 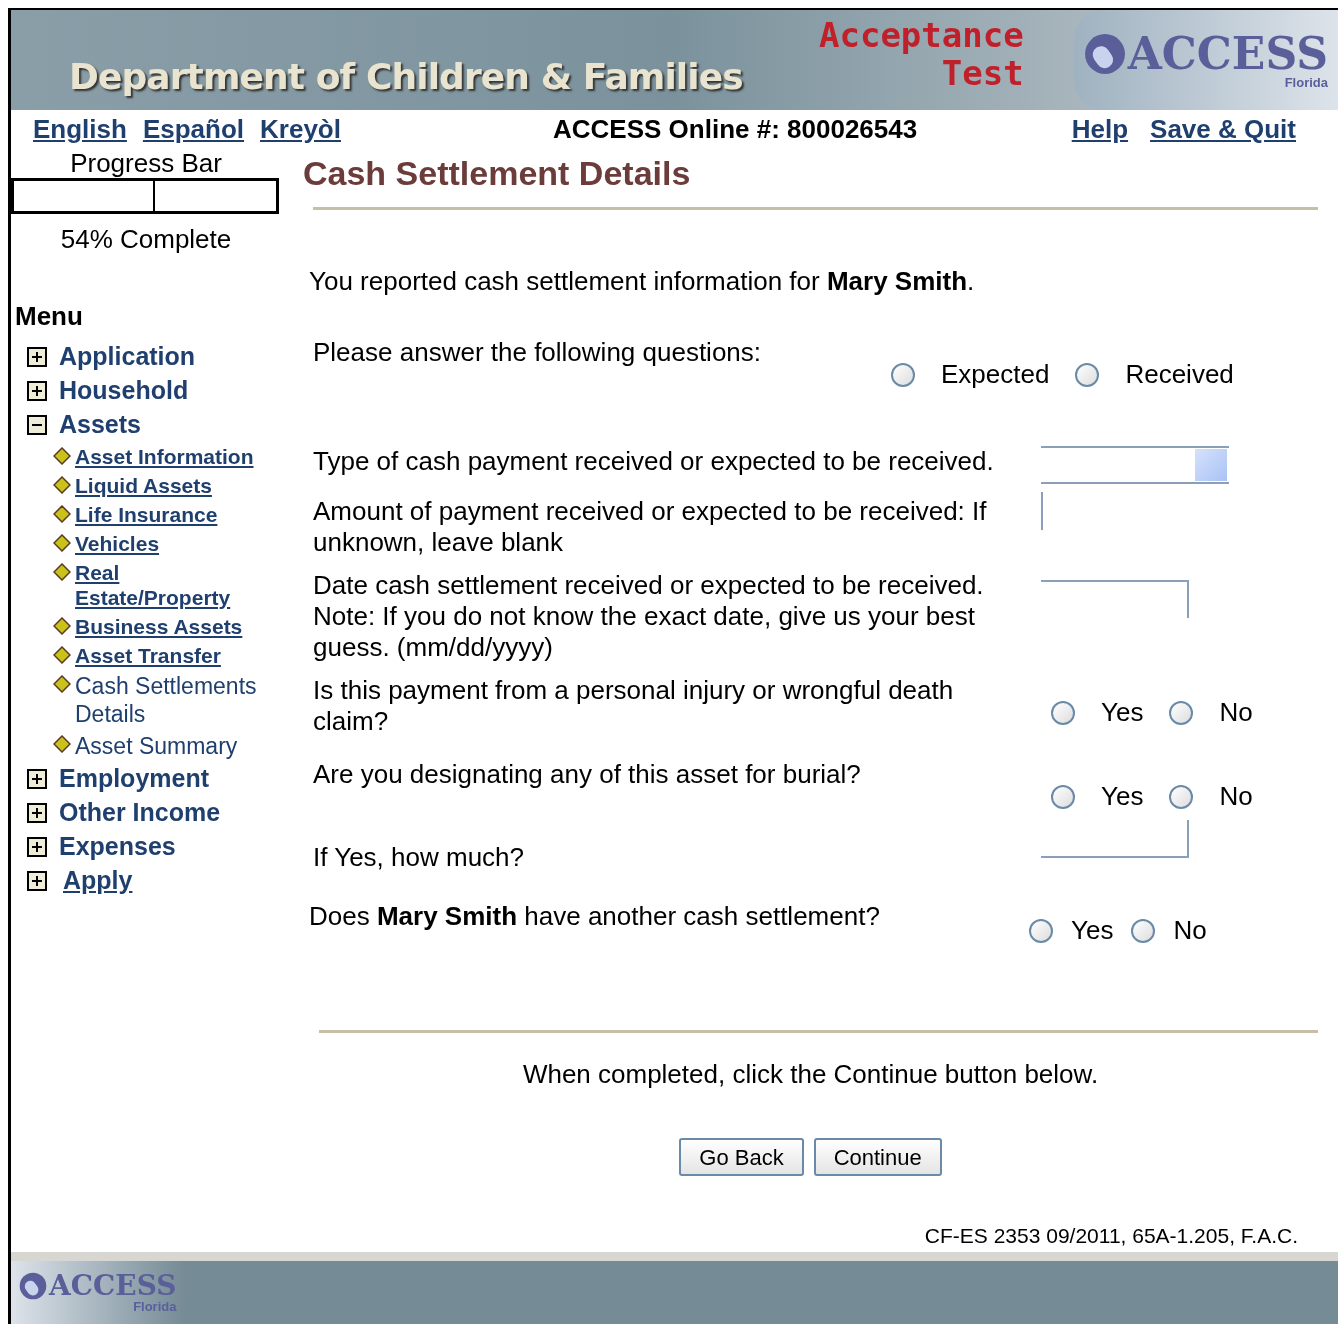 I want to click on header-link: Save & Quit, so click(x=1223, y=129).